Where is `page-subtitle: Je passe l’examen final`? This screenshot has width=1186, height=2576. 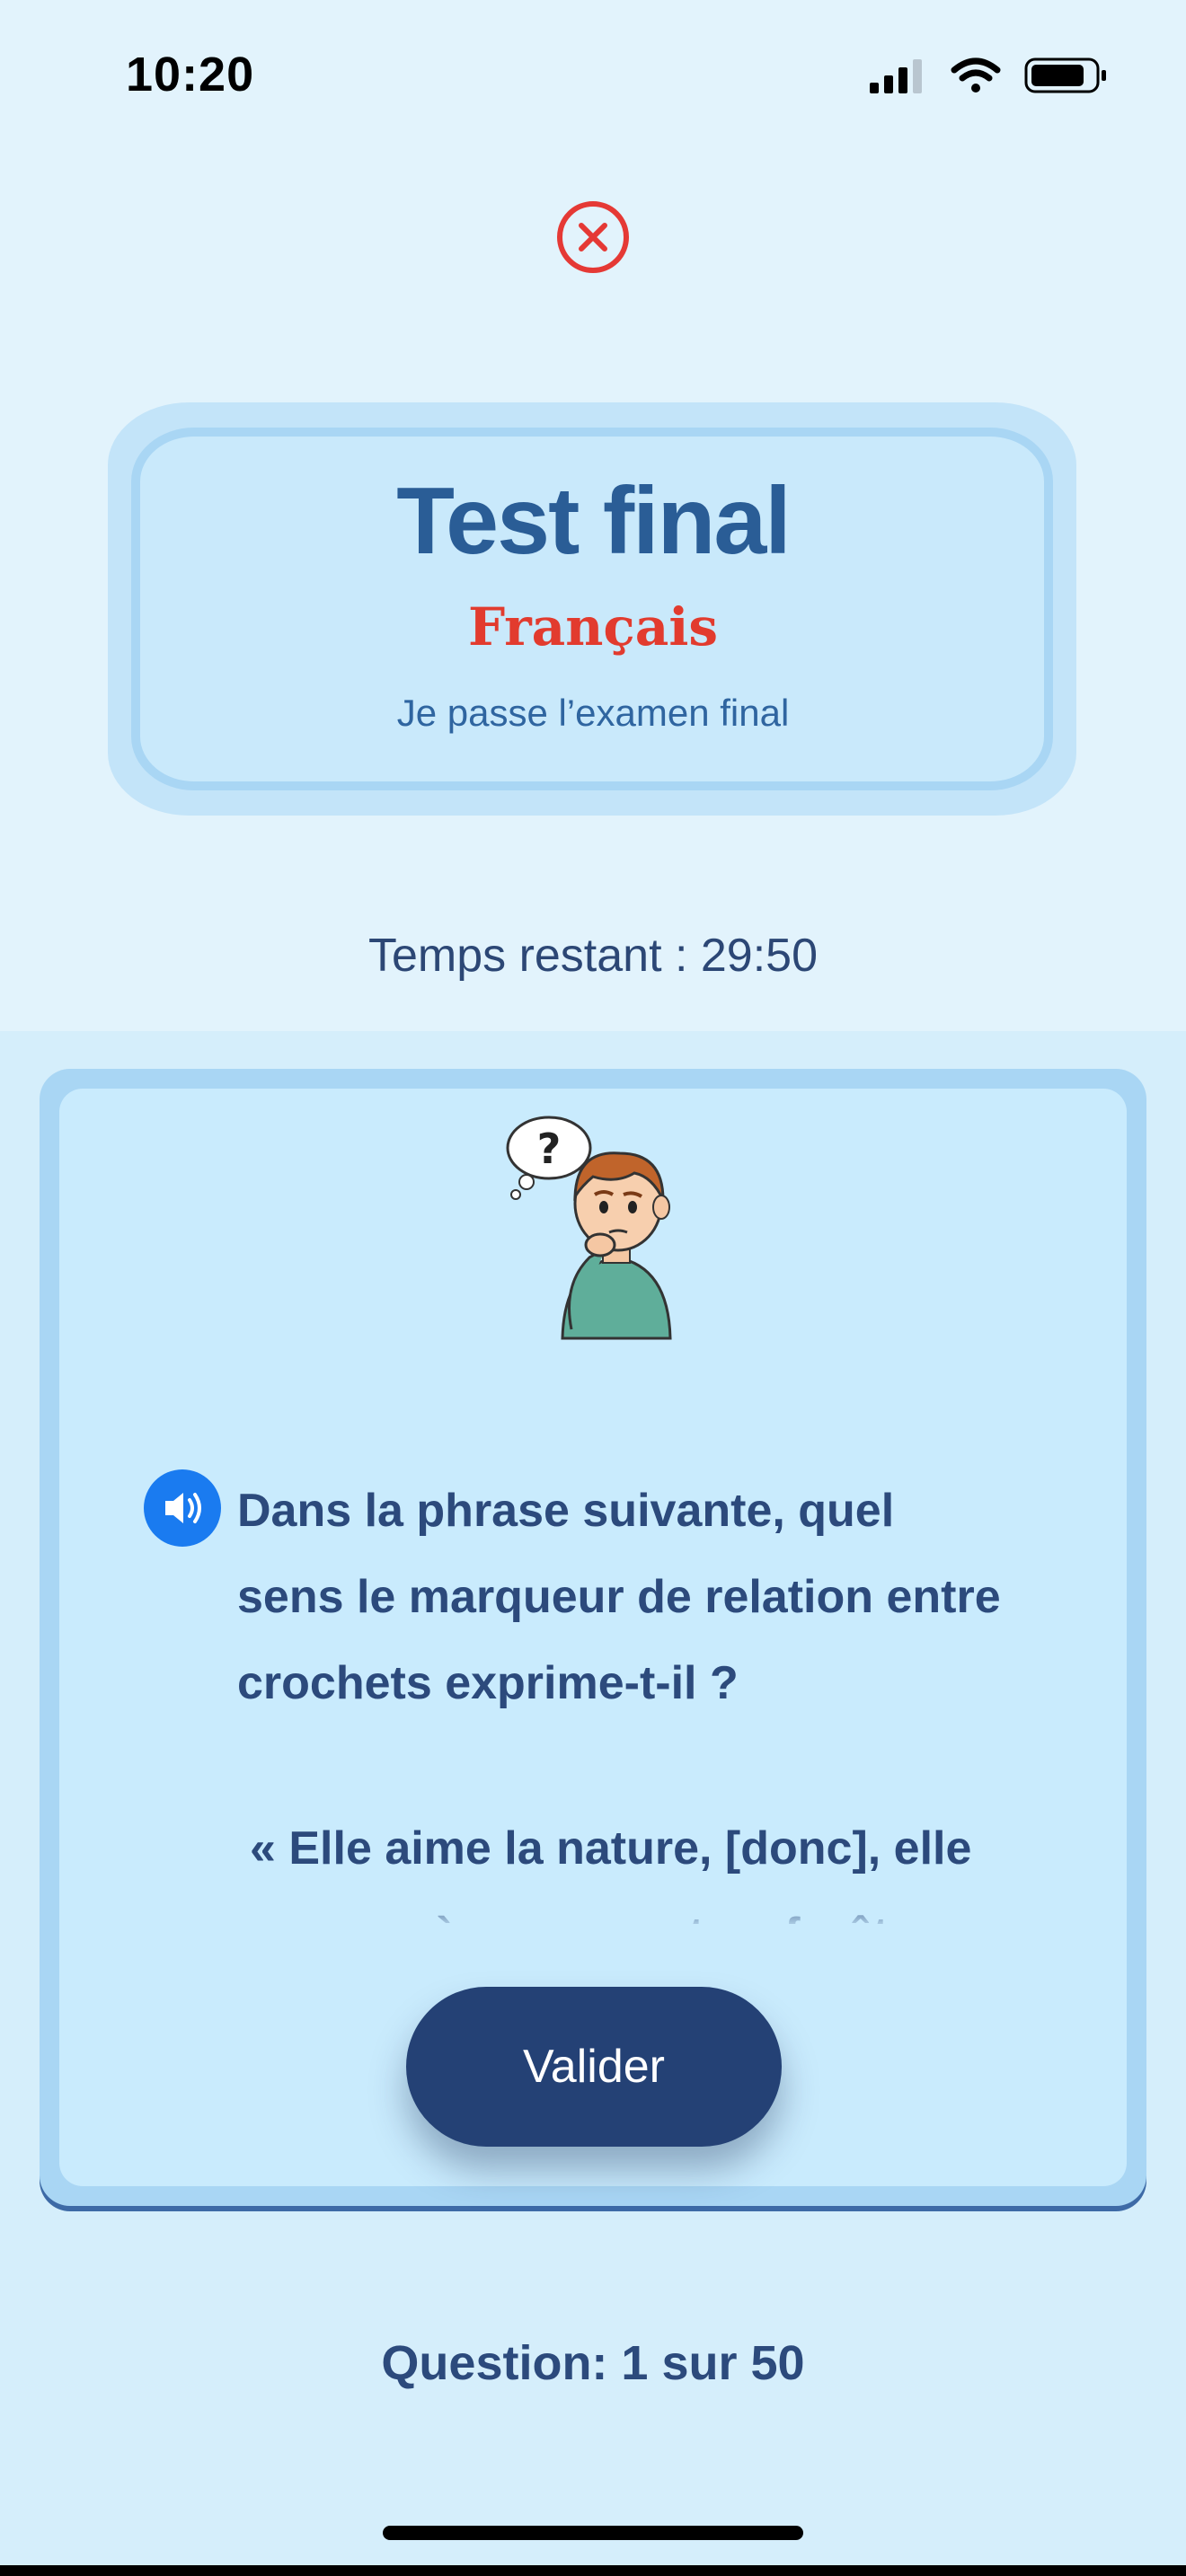 page-subtitle: Je passe l’examen final is located at coordinates (593, 713).